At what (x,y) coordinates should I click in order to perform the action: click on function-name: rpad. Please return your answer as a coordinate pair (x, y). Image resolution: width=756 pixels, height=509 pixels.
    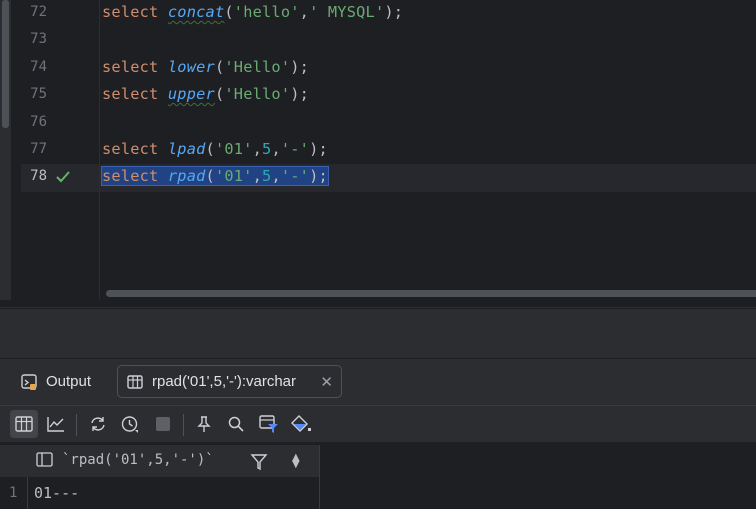
    Looking at the image, I should click on (186, 176).